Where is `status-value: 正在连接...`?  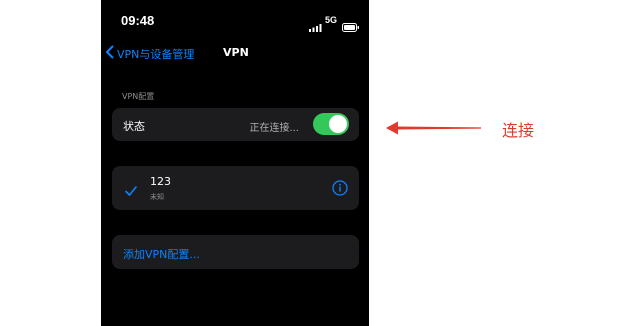
status-value: 正在连接... is located at coordinates (274, 128).